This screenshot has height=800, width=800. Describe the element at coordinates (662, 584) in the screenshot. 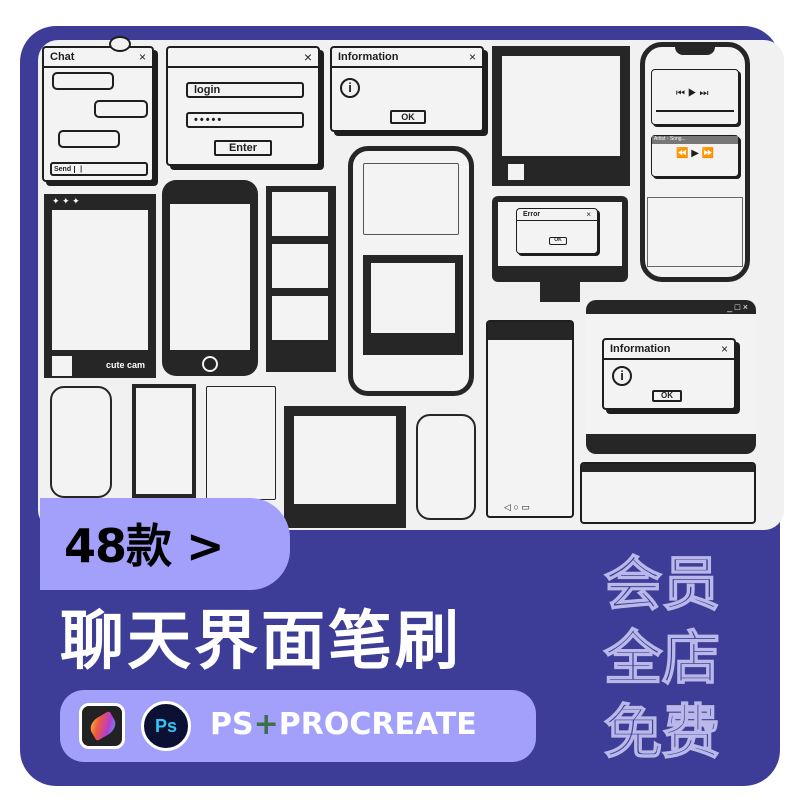

I see `promo-line-1: 会员` at that location.